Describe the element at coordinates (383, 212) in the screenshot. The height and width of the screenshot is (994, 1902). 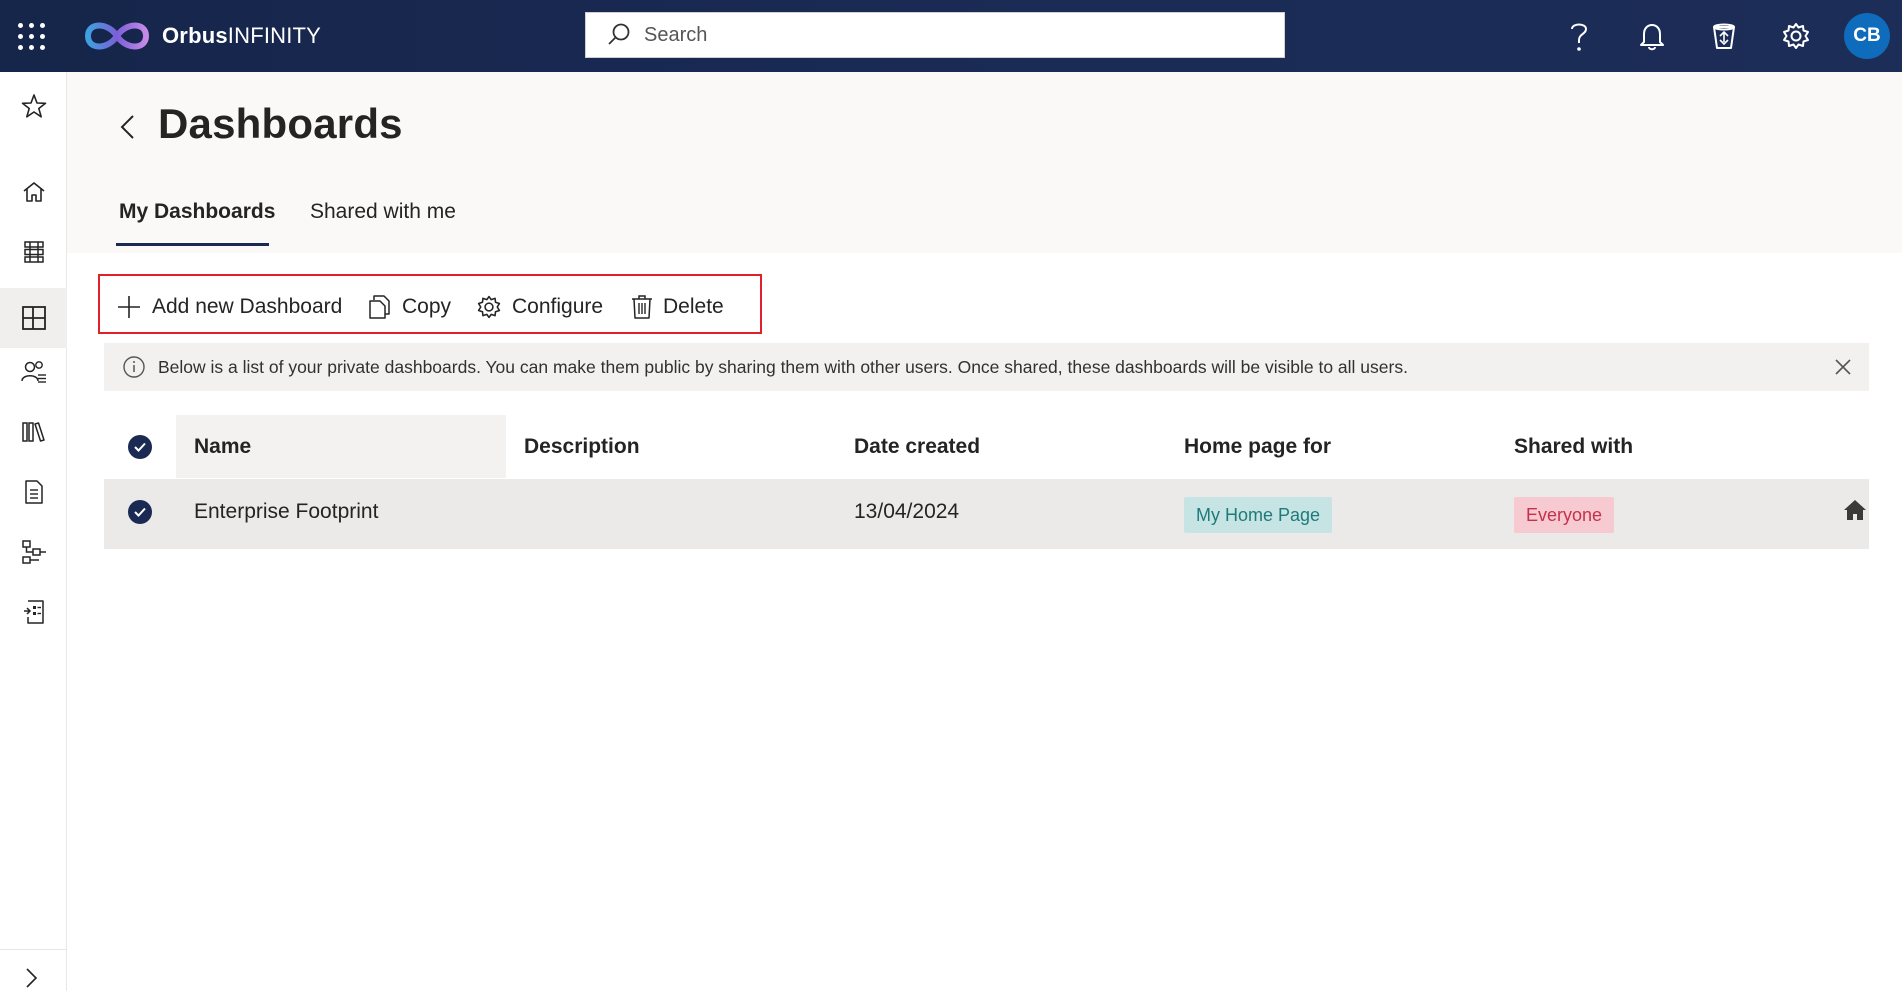
I see `tab-shared-with-me: Shared with me` at that location.